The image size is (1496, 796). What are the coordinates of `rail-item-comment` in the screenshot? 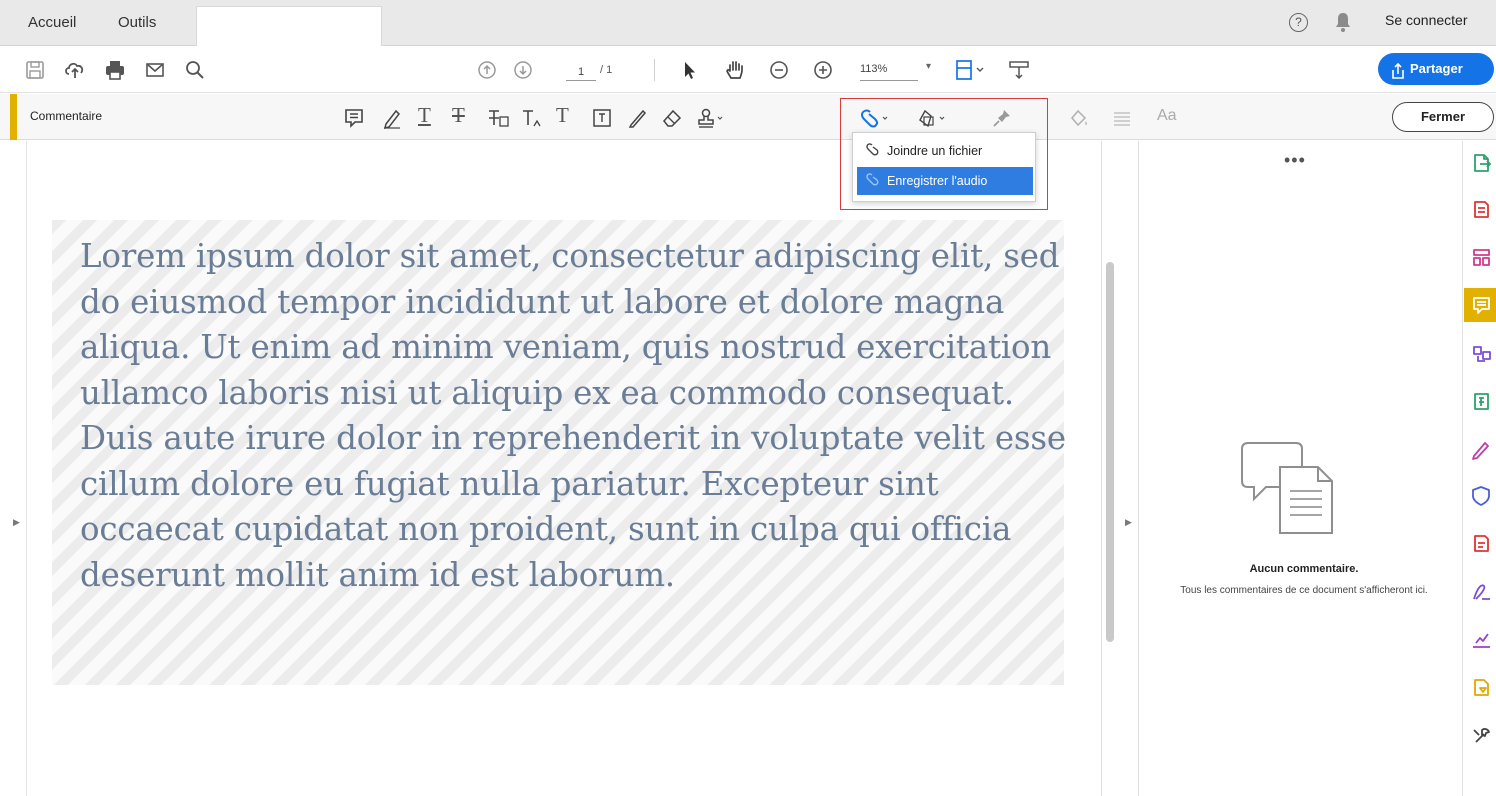 It's located at (1480, 305).